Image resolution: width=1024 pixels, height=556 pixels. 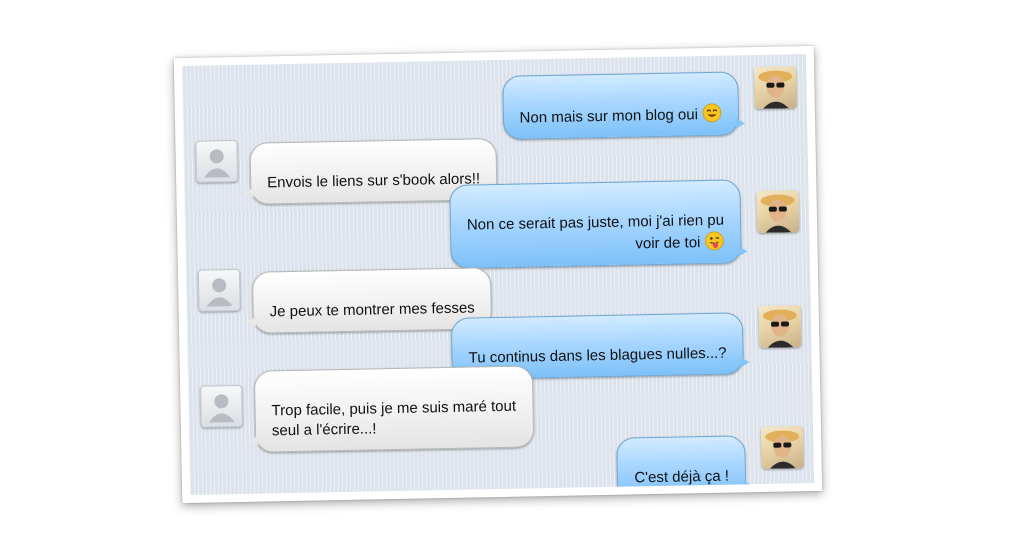 I want to click on message-text: Non mais sur mon blog oui, so click(x=609, y=116).